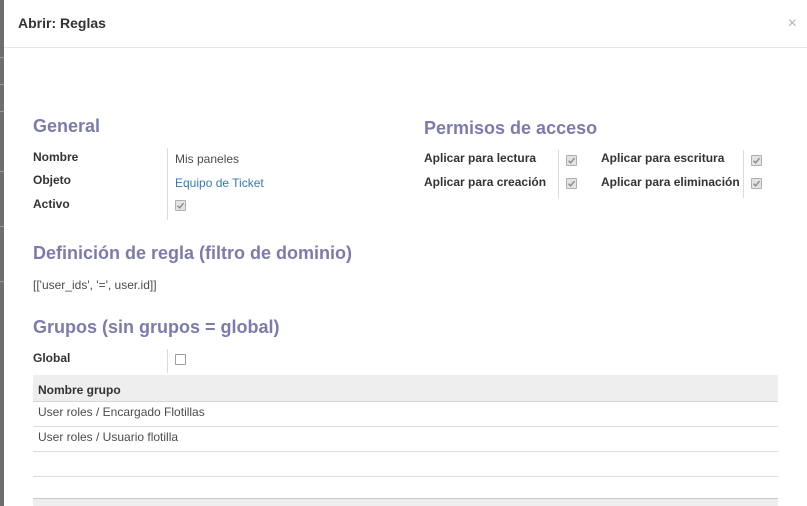  Describe the element at coordinates (480, 158) in the screenshot. I see `read-label: Aplicar para lectura` at that location.